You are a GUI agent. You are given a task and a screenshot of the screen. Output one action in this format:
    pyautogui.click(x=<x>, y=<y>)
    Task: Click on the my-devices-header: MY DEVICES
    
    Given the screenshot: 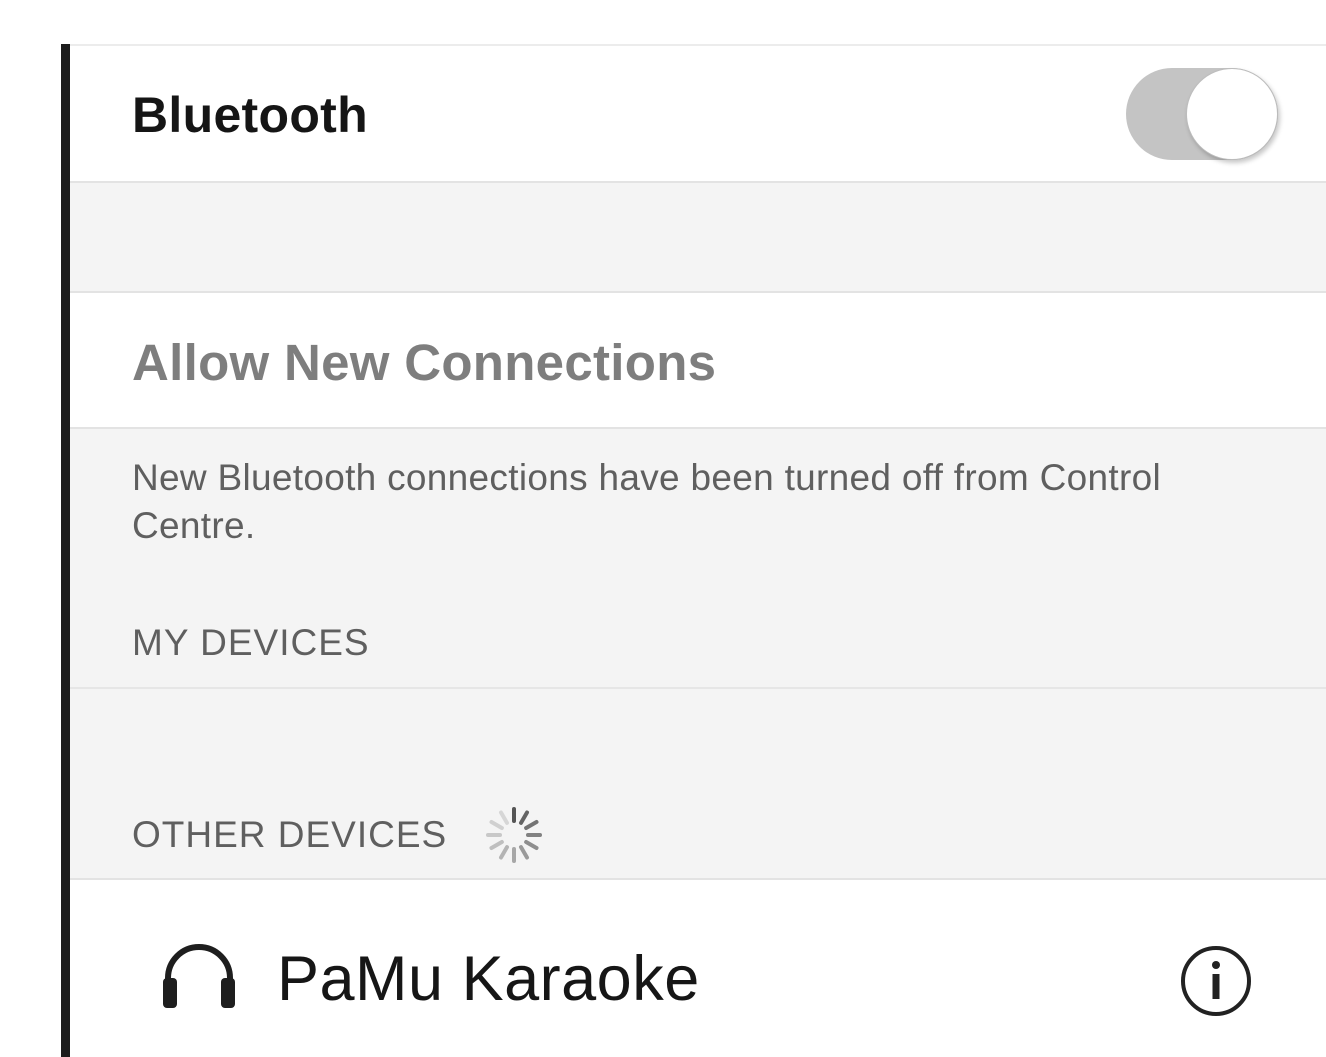 What is the action you would take?
    pyautogui.click(x=251, y=642)
    